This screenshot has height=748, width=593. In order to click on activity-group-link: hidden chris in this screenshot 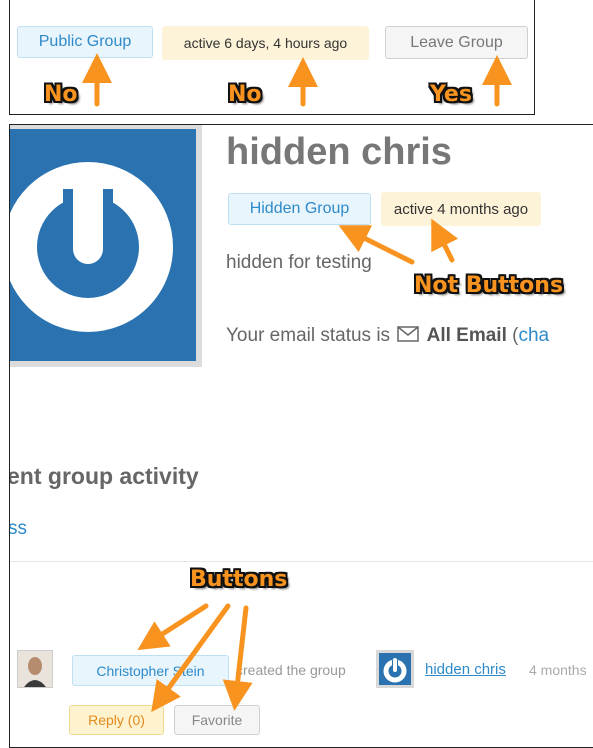, I will do `click(465, 669)`.